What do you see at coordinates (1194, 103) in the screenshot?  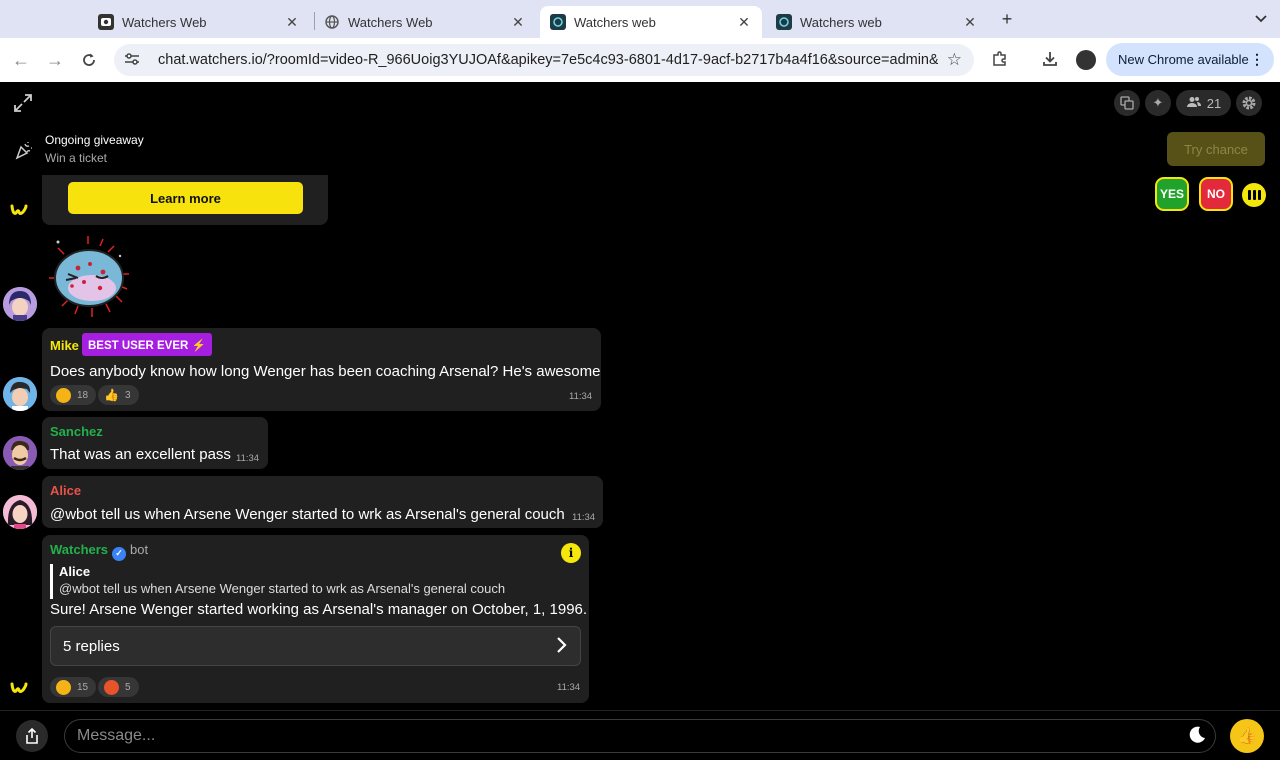 I see `people-icon` at bounding box center [1194, 103].